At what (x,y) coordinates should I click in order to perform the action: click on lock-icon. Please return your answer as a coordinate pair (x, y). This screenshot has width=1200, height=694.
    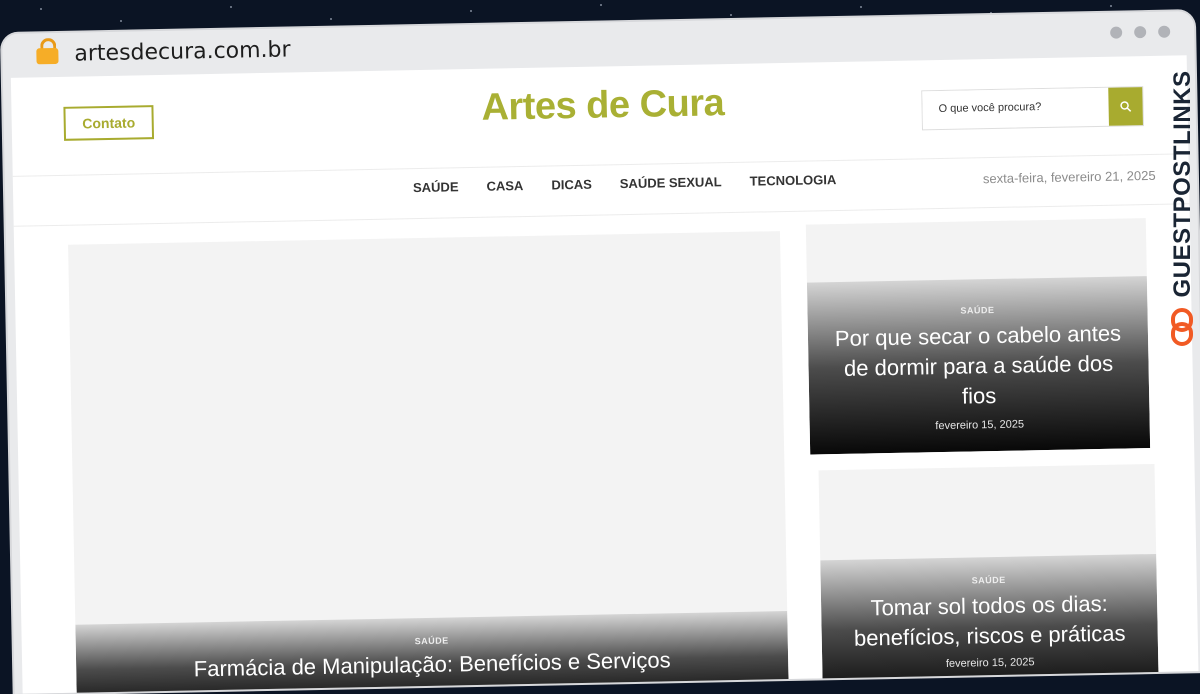
    Looking at the image, I should click on (47, 51).